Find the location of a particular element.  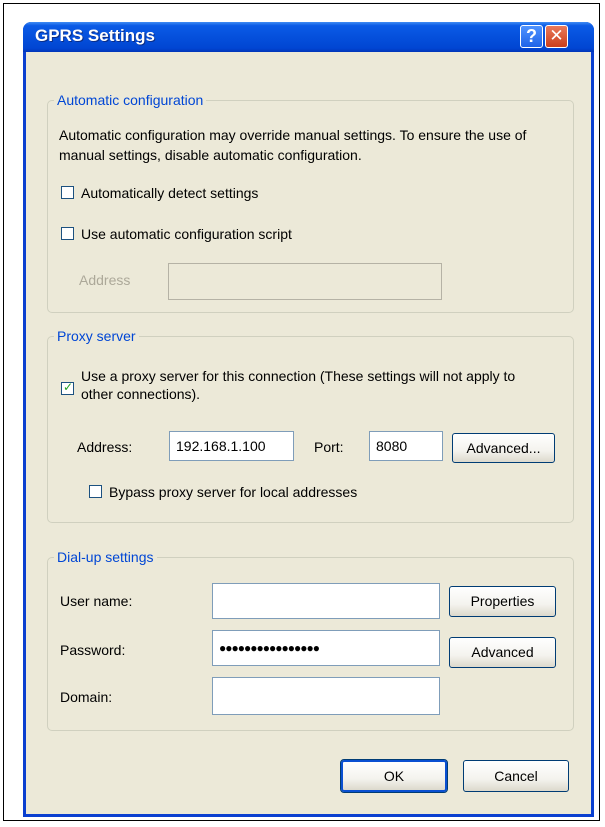

help-icon: ? is located at coordinates (531, 36).